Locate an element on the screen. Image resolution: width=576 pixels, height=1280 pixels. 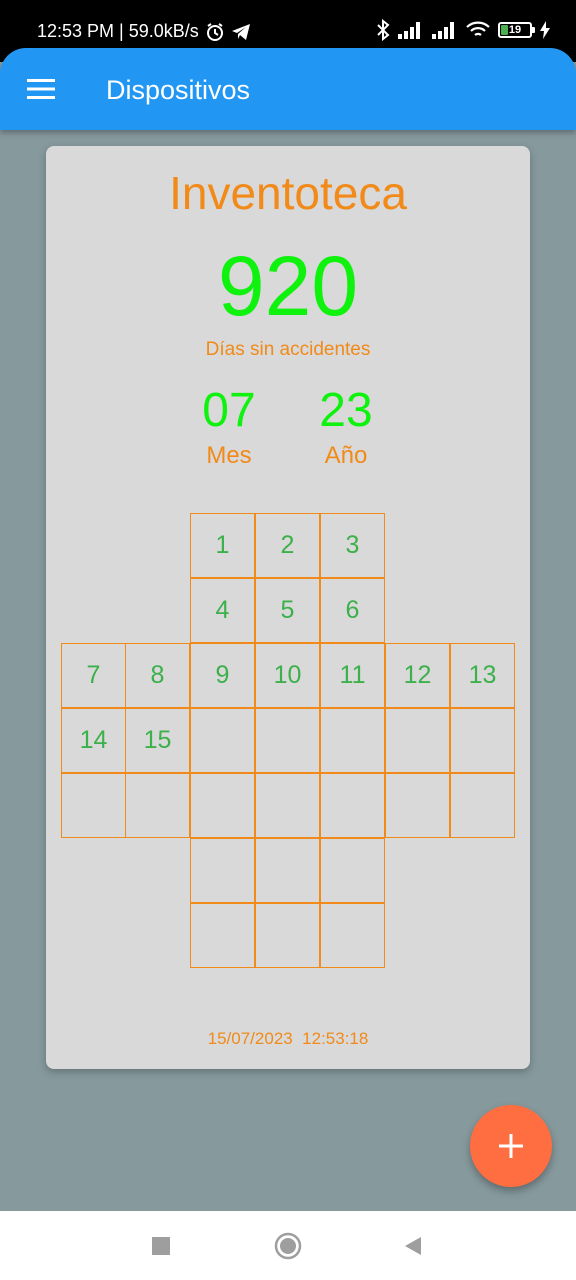
grid-cell: 2 is located at coordinates (287, 545).